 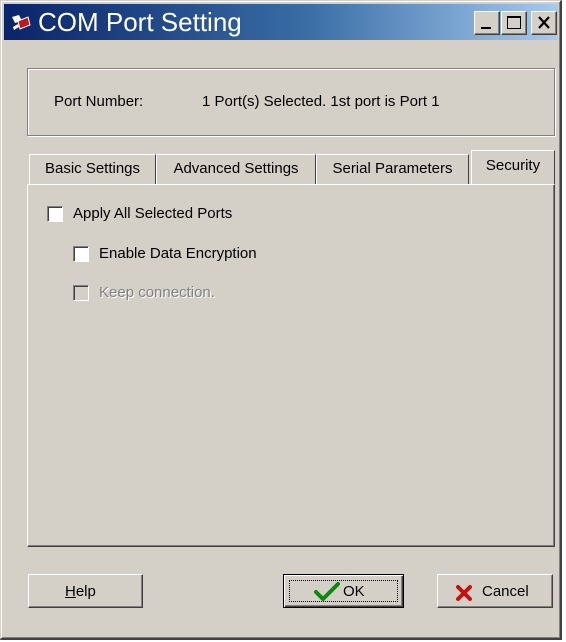 I want to click on cancel-button: Cancel, so click(x=495, y=591).